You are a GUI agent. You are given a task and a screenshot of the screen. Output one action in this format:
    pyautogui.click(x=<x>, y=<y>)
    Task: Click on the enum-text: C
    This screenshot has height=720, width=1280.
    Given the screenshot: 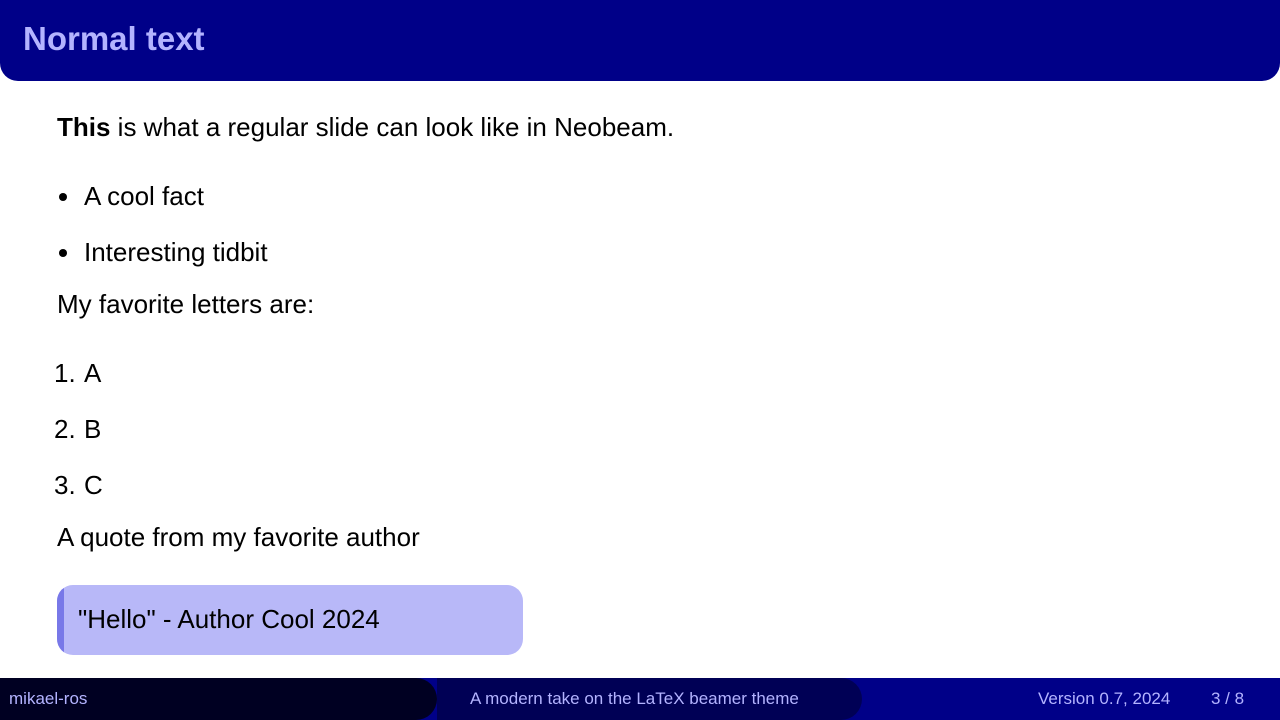 What is the action you would take?
    pyautogui.click(x=93, y=485)
    